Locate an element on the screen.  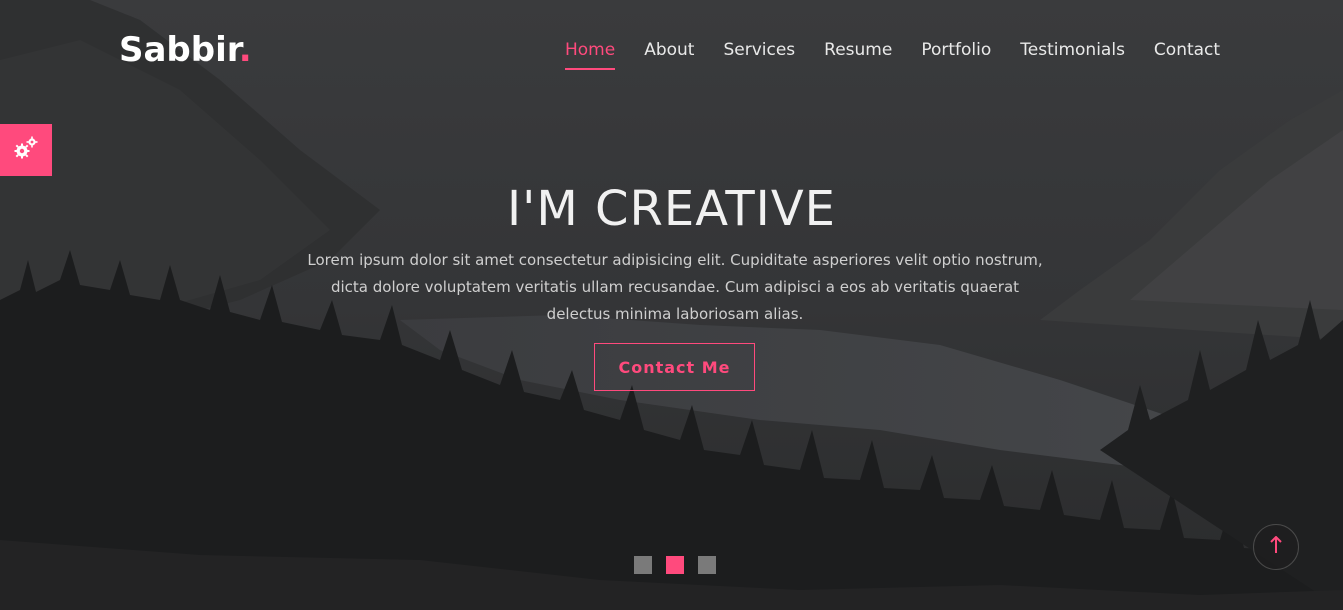
hero-title: I'M CREATIVE is located at coordinates (671, 209).